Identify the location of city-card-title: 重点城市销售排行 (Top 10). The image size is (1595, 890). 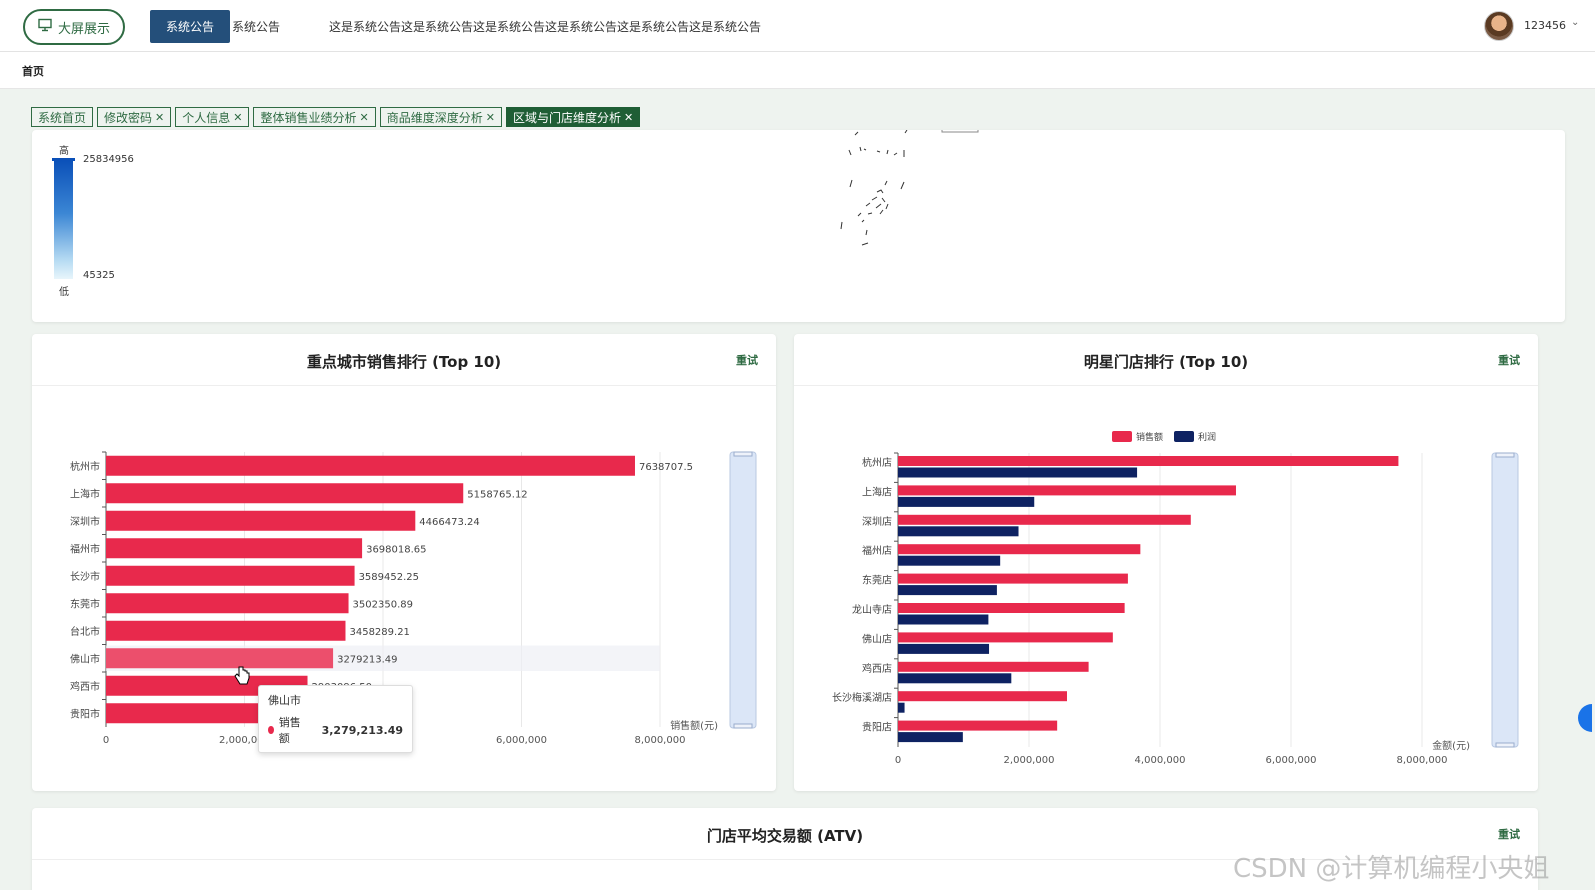
(404, 362).